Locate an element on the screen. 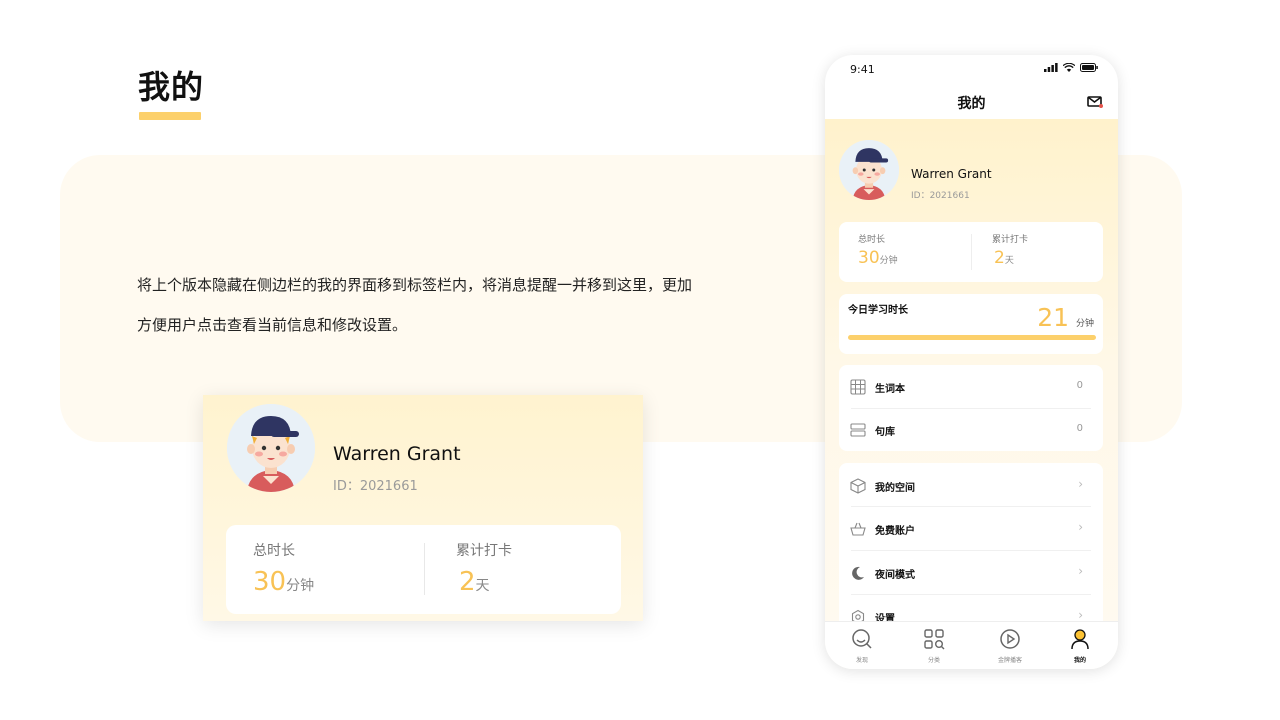 The image size is (1280, 720). progress-bar is located at coordinates (972, 337).